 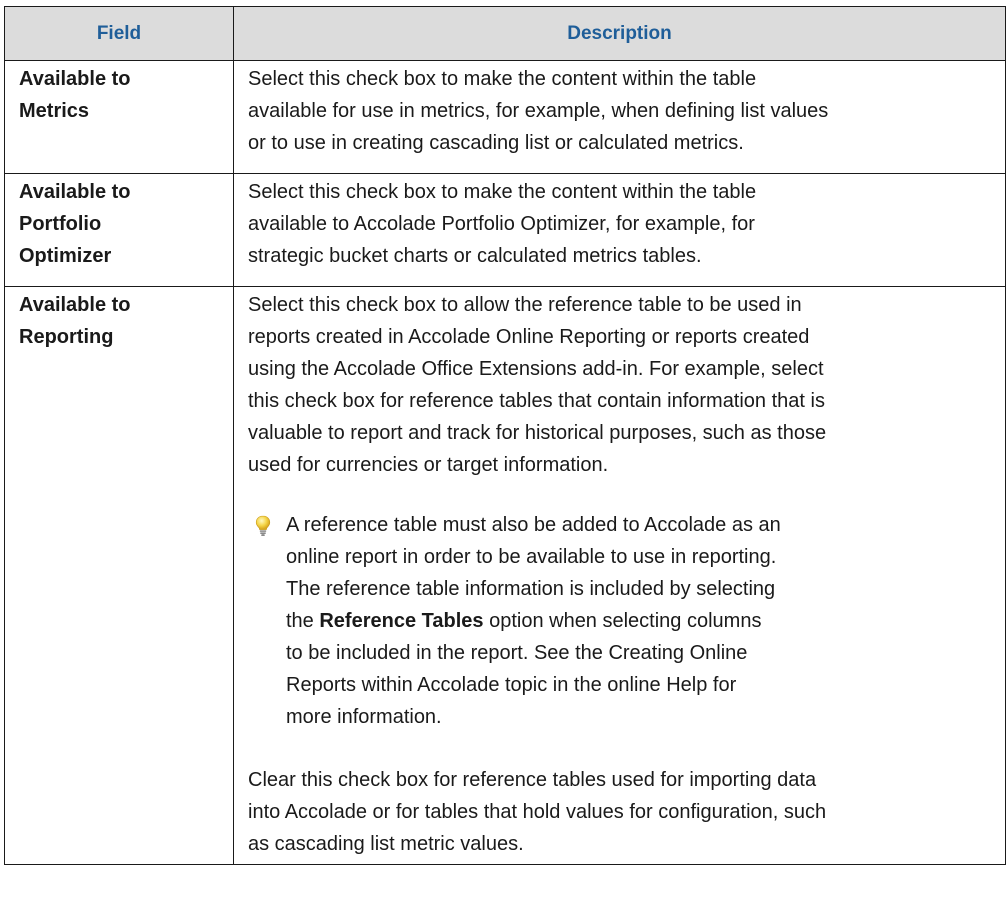 What do you see at coordinates (65, 256) in the screenshot?
I see `field-name-line: Optimizer` at bounding box center [65, 256].